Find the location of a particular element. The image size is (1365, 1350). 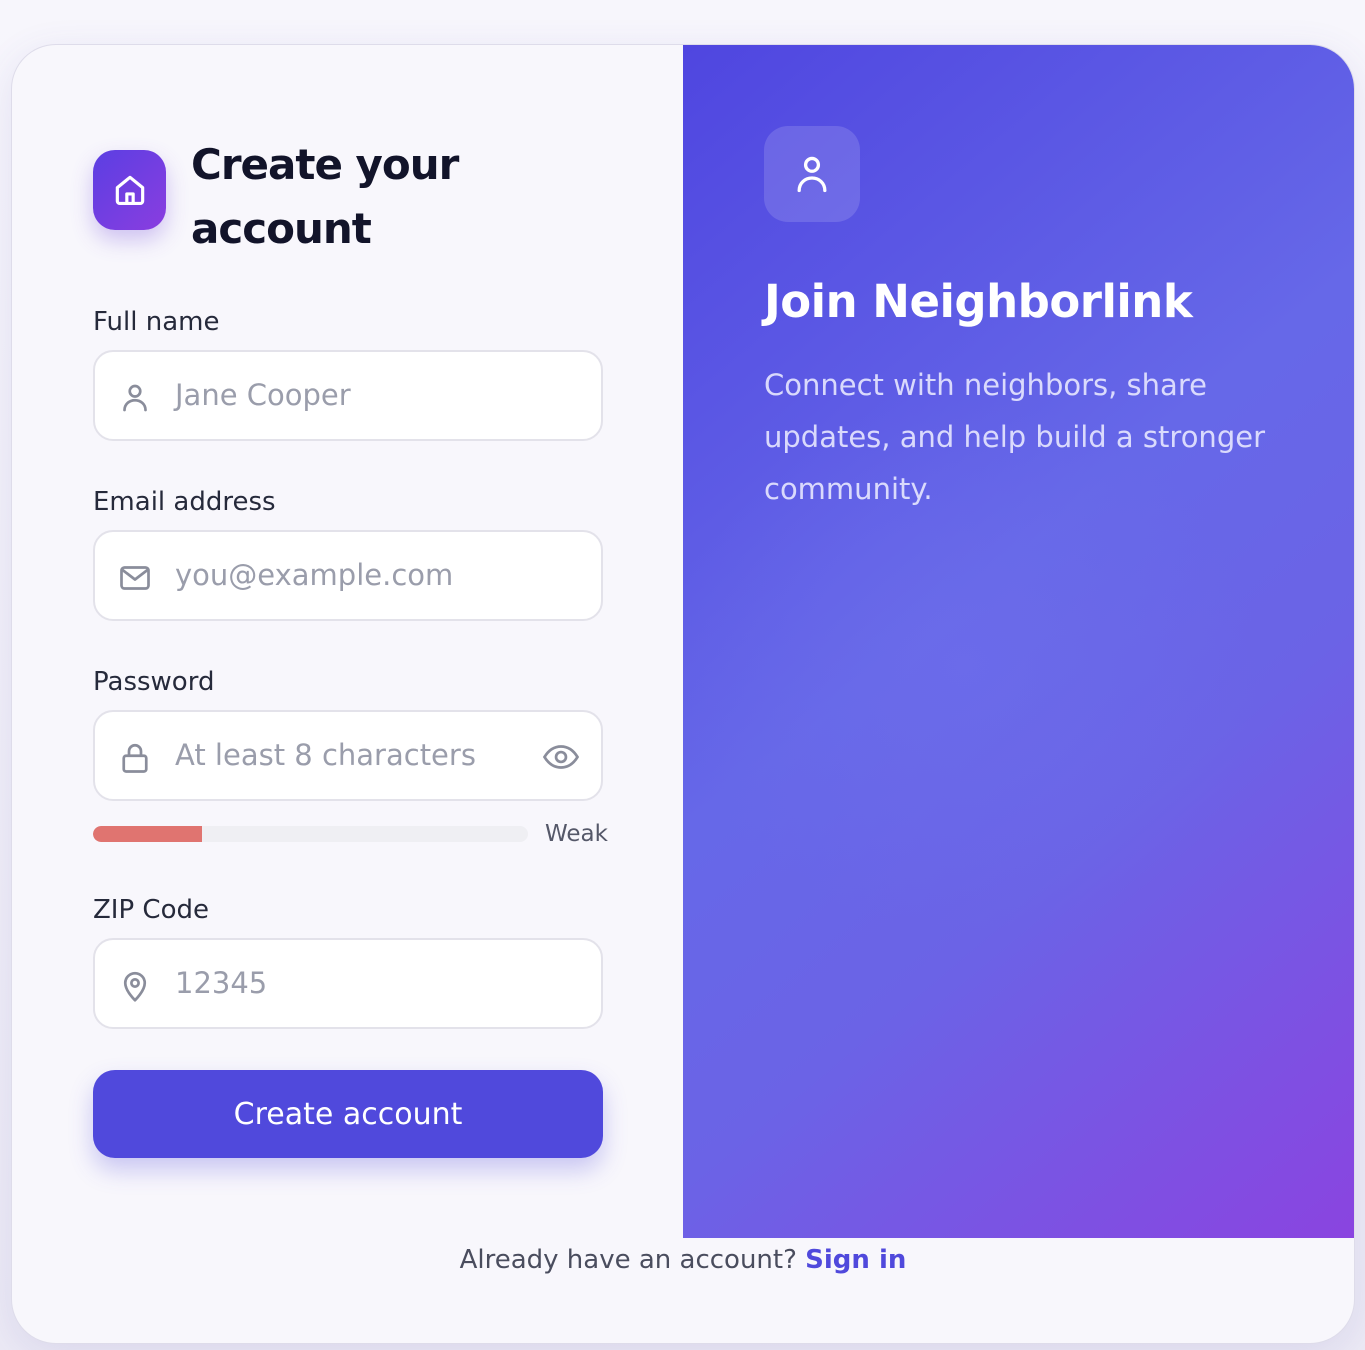

zip-placeholder: 12345 is located at coordinates (221, 983).